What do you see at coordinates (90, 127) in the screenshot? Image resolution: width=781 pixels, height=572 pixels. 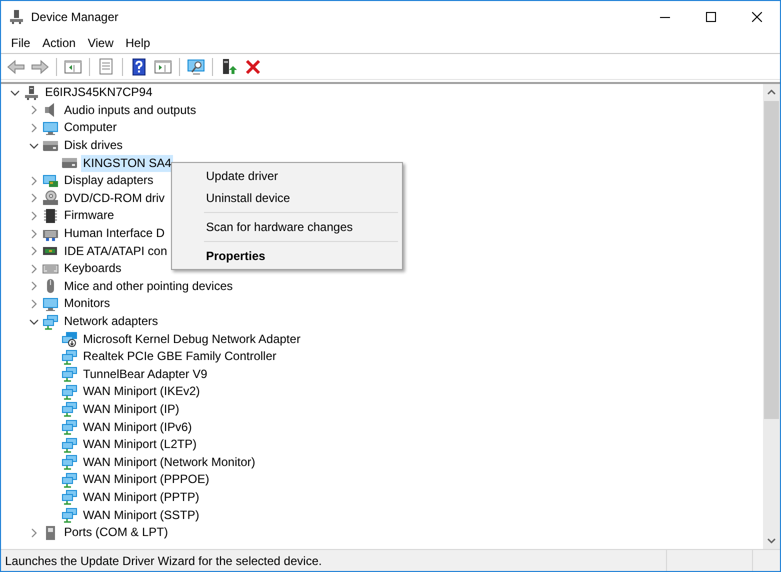 I see `tree-item: Computer` at bounding box center [90, 127].